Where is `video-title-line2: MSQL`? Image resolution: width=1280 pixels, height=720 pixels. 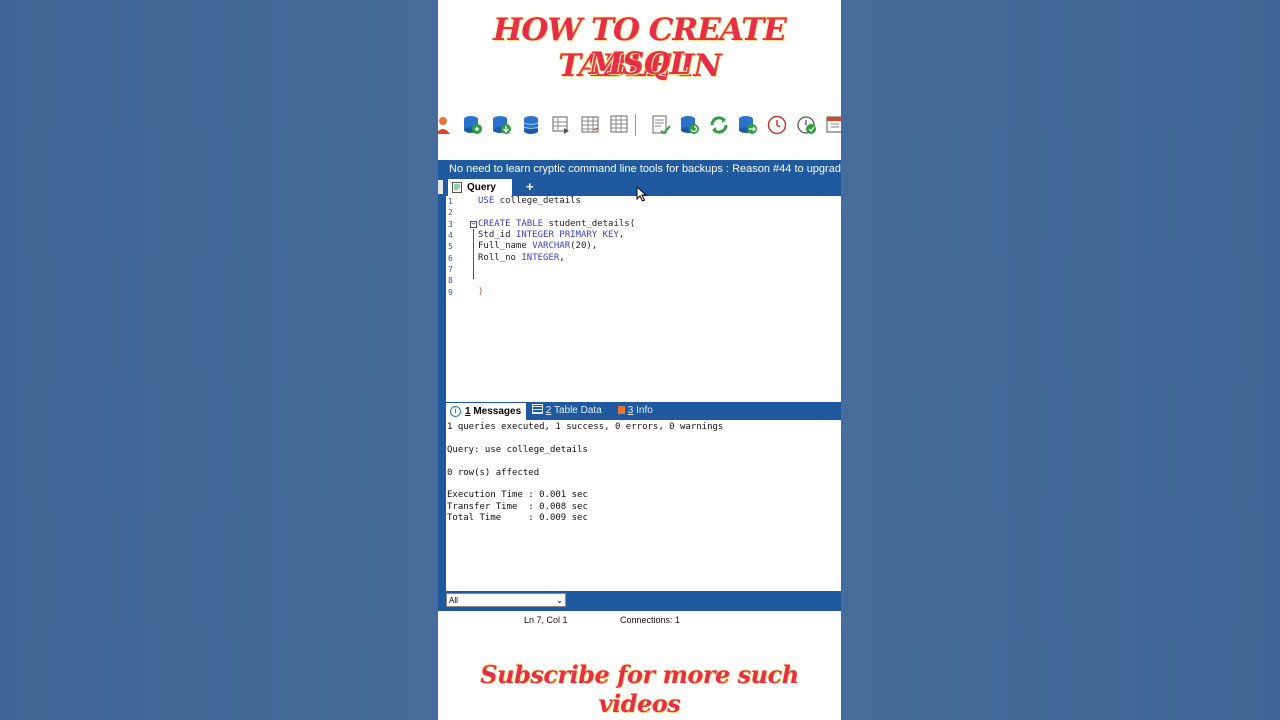
video-title-line2: MSQL is located at coordinates (640, 64).